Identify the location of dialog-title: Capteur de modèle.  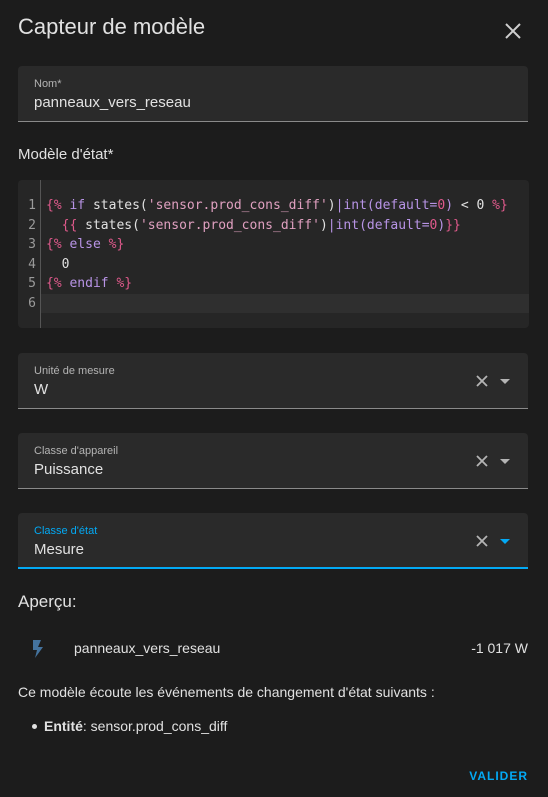
(112, 26).